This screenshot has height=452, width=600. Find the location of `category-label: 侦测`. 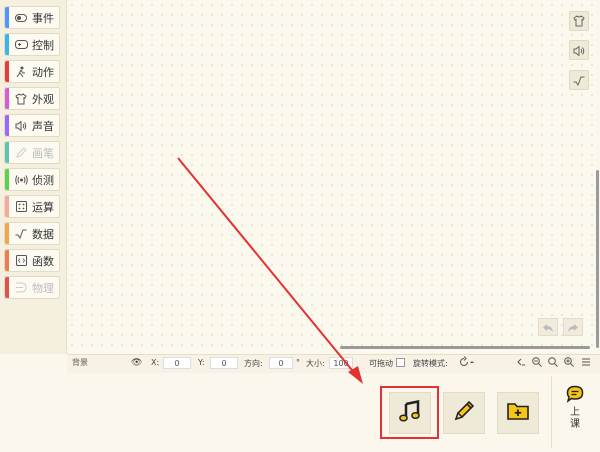

category-label: 侦测 is located at coordinates (43, 180).